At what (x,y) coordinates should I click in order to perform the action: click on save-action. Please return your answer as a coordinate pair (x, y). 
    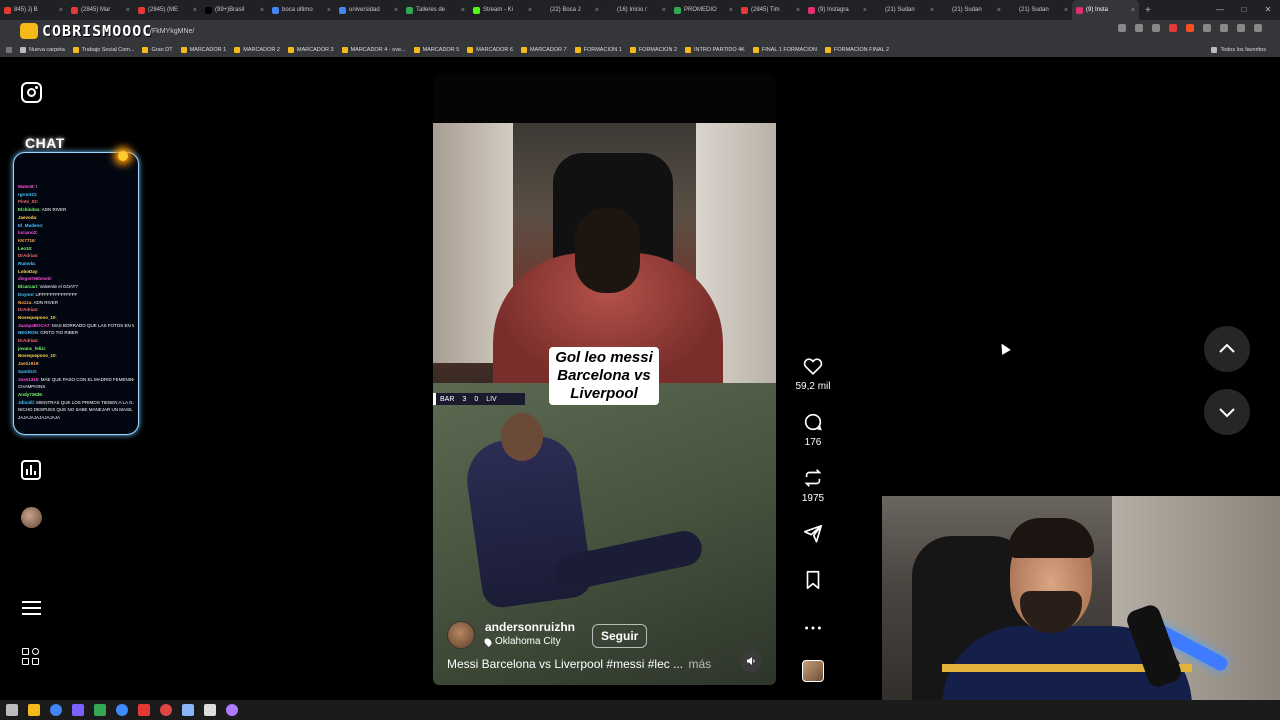
    Looking at the image, I should click on (813, 580).